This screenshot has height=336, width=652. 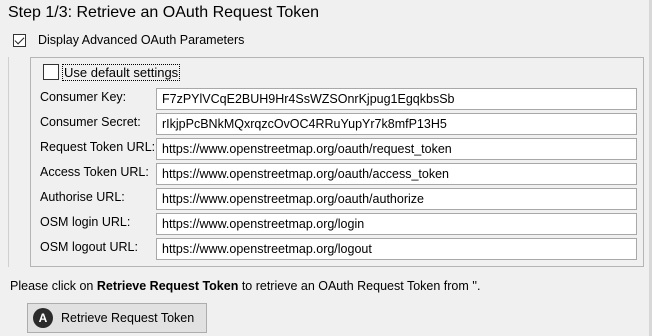 I want to click on retrieve-request-token-button: A Retrieve Request Token, so click(x=117, y=318).